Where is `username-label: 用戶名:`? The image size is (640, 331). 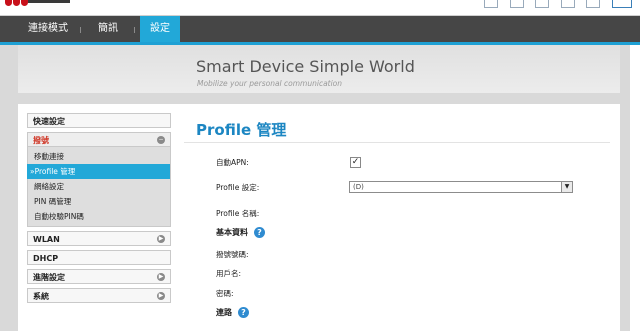
username-label: 用戶名: is located at coordinates (229, 273).